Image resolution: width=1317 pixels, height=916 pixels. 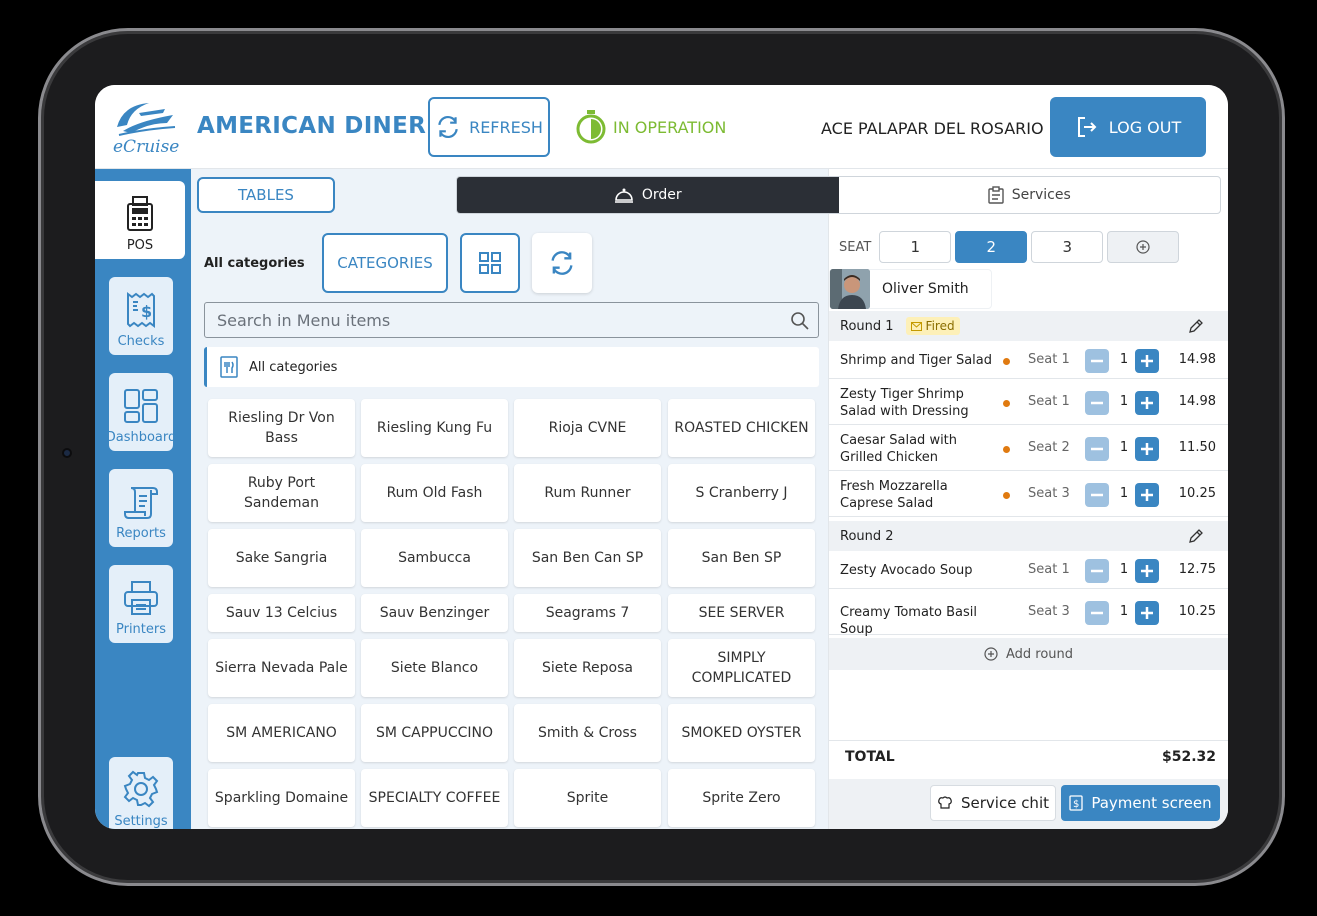 I want to click on guest-chip: Oliver Smith, so click(x=910, y=289).